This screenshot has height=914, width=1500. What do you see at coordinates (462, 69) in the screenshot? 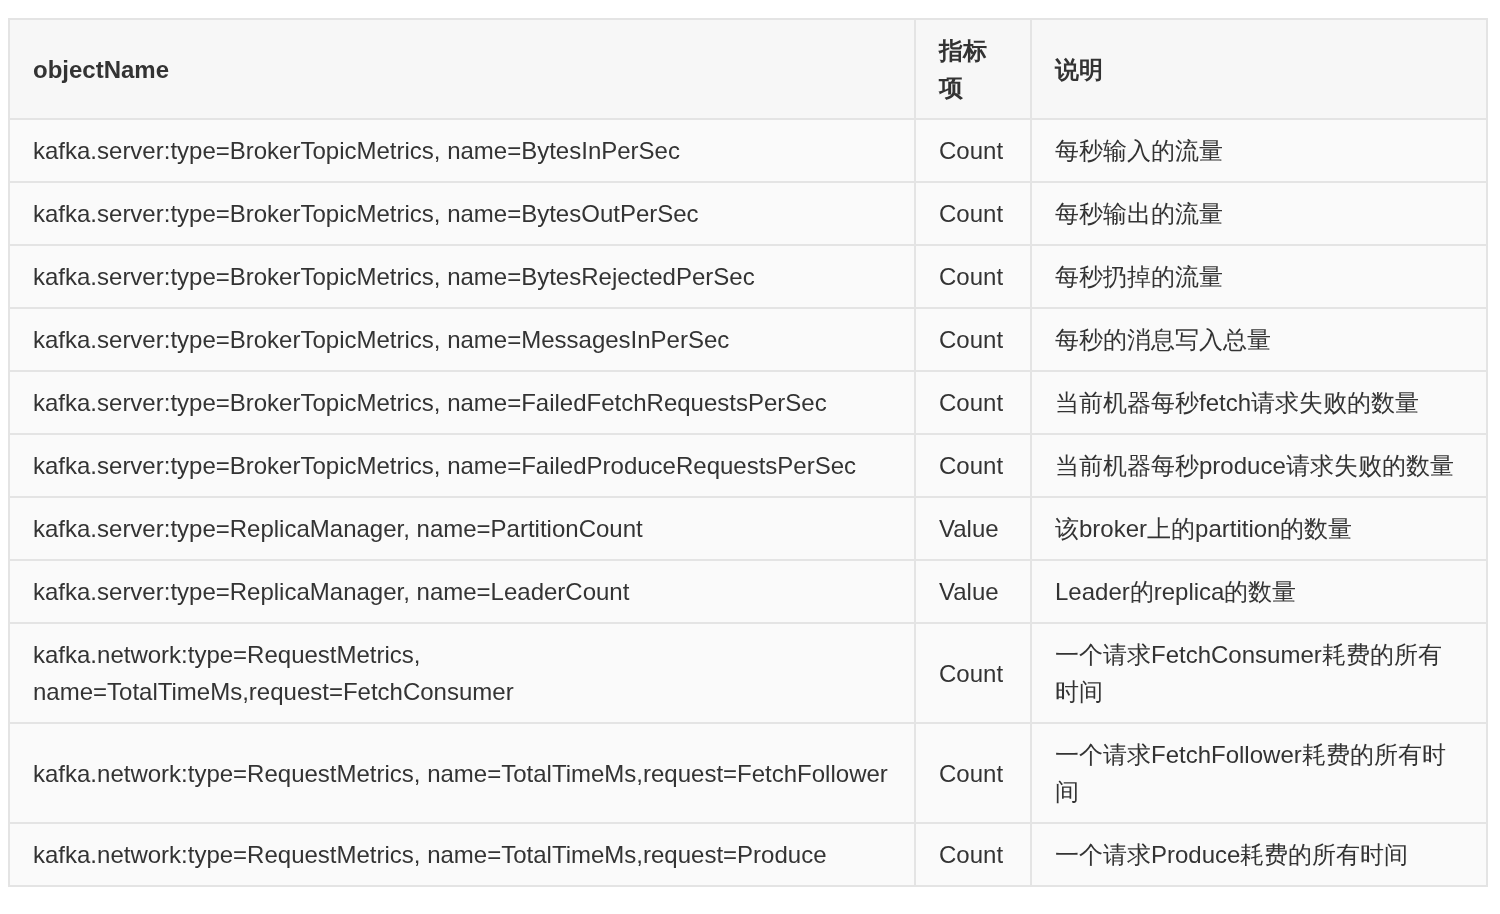
I see `column-header: objectName` at bounding box center [462, 69].